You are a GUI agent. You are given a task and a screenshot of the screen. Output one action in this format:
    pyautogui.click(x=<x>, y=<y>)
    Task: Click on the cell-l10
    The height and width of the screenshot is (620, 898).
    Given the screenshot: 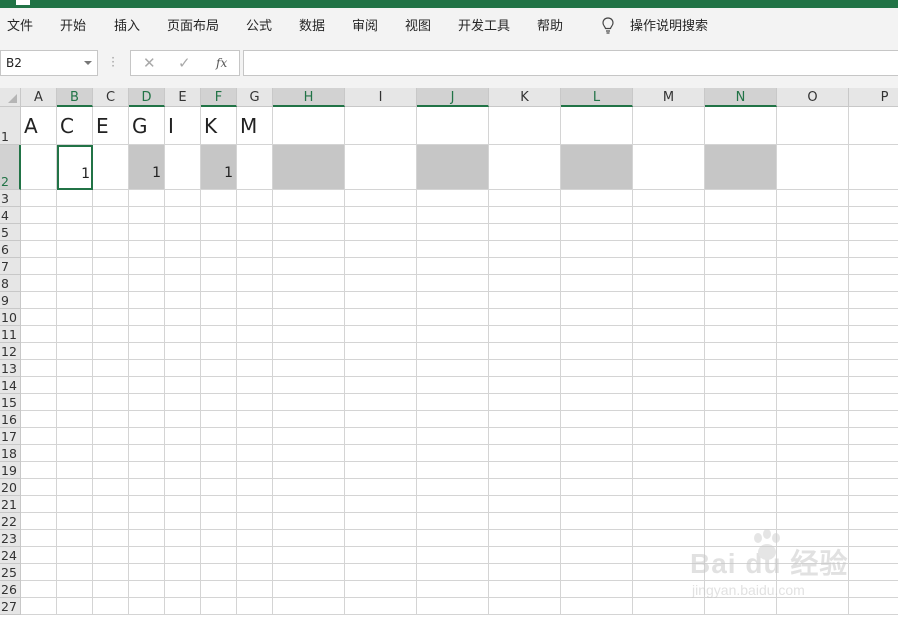 What is the action you would take?
    pyautogui.click(x=597, y=317)
    